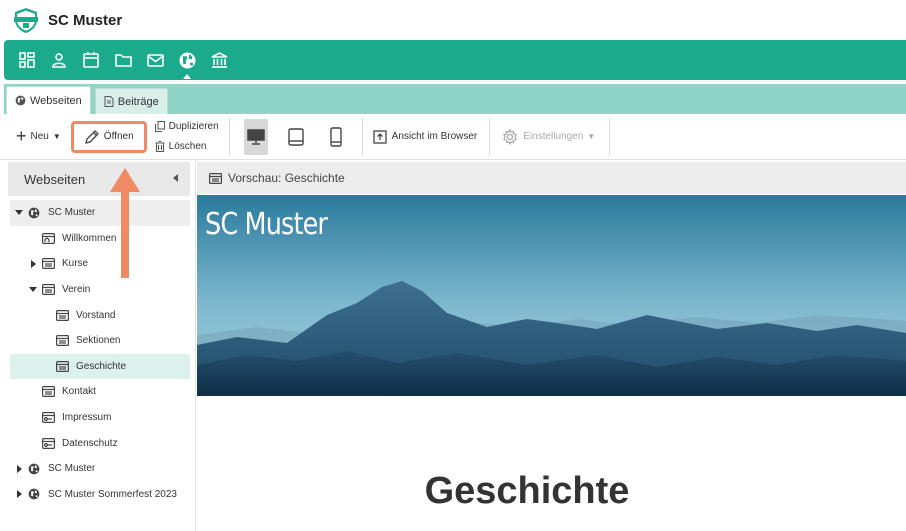  Describe the element at coordinates (100, 392) in the screenshot. I see `tree-item: Kontakt` at that location.